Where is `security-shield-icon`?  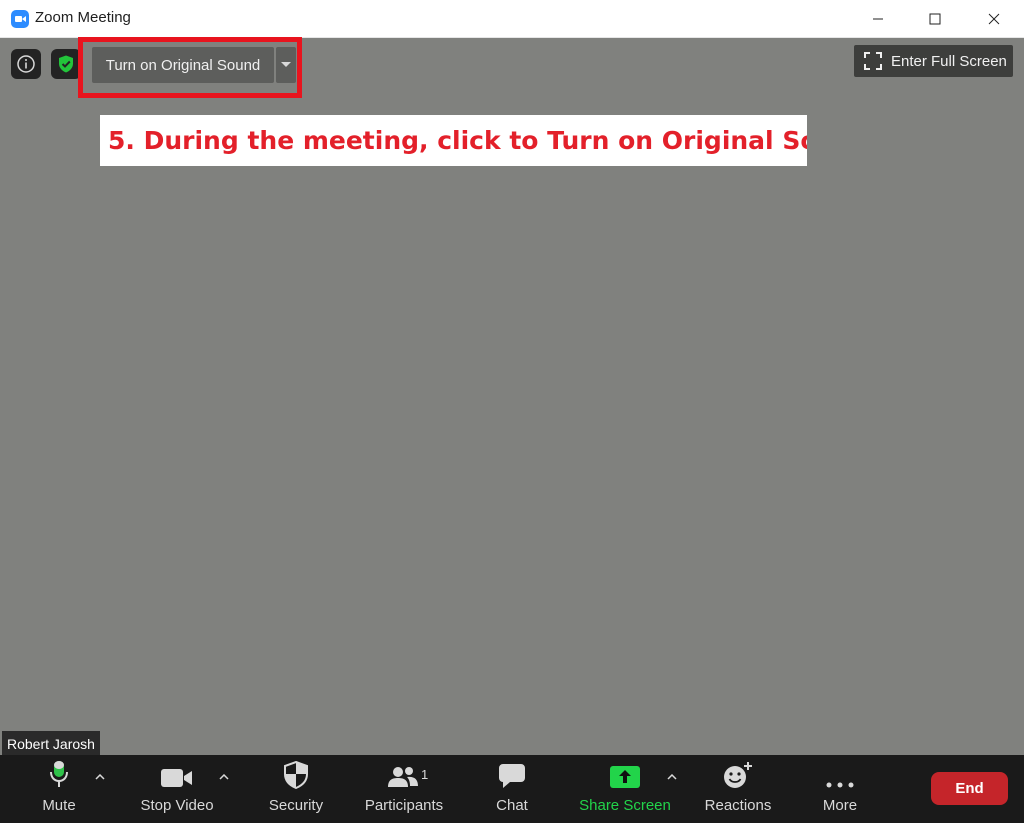 security-shield-icon is located at coordinates (296, 775).